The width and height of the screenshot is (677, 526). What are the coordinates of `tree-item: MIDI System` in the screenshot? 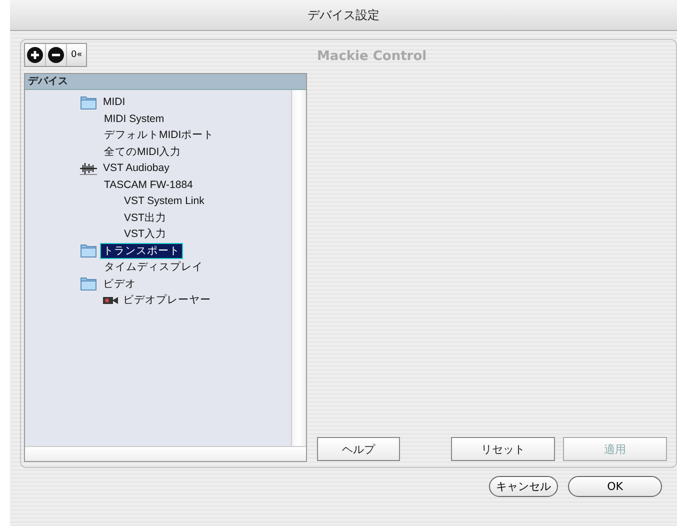 It's located at (134, 119).